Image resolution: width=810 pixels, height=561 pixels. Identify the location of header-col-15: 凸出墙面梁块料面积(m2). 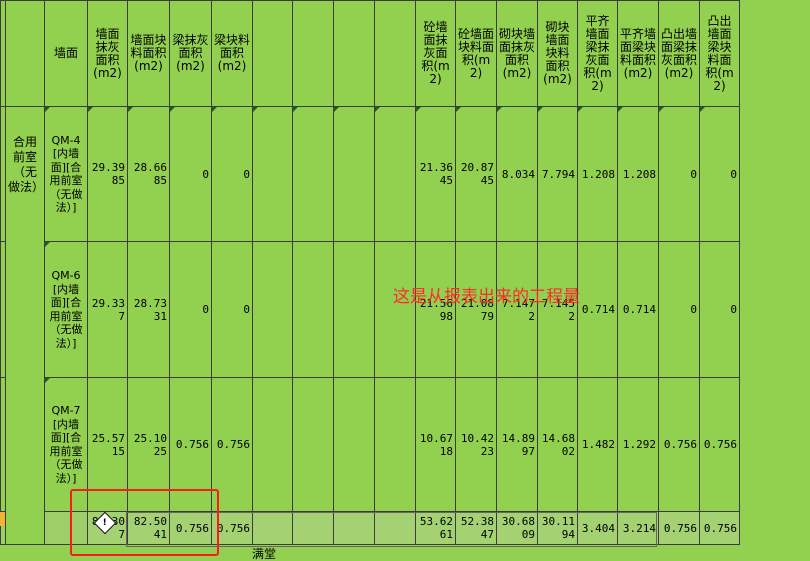
(719, 53).